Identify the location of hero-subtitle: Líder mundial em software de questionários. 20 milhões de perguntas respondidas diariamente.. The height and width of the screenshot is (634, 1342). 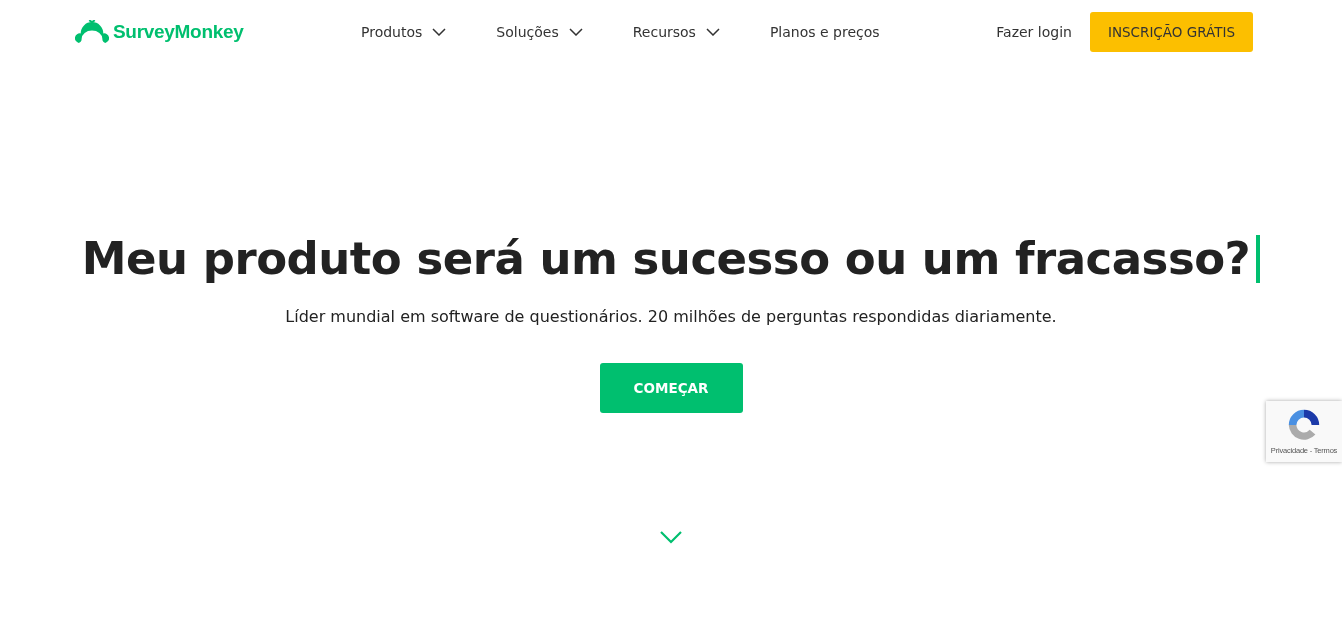
(671, 316).